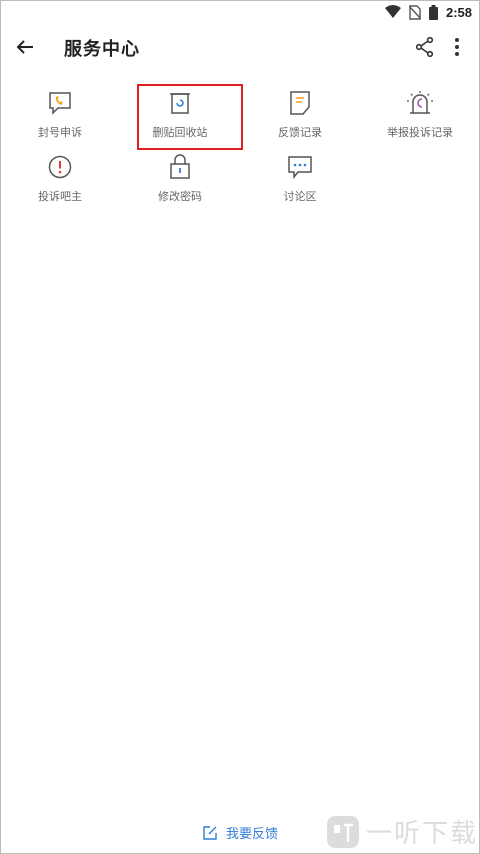 This screenshot has width=480, height=854. What do you see at coordinates (180, 133) in the screenshot?
I see `tile-label: 删贴回收站` at bounding box center [180, 133].